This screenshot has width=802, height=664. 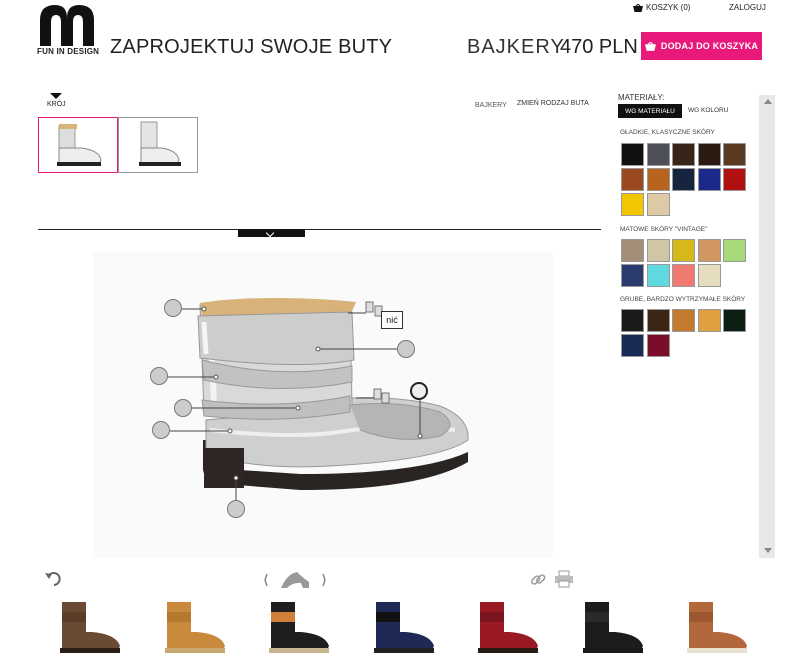 What do you see at coordinates (183, 408) in the screenshot?
I see `hotspot-strap` at bounding box center [183, 408].